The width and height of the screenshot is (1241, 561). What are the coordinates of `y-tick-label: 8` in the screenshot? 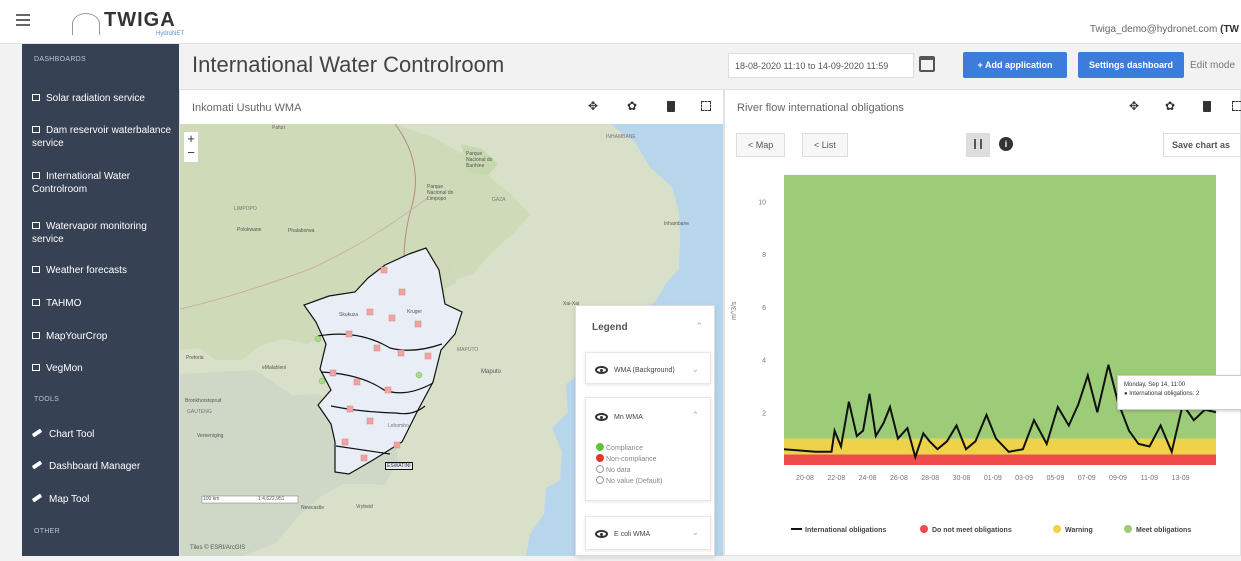 It's located at (764, 255).